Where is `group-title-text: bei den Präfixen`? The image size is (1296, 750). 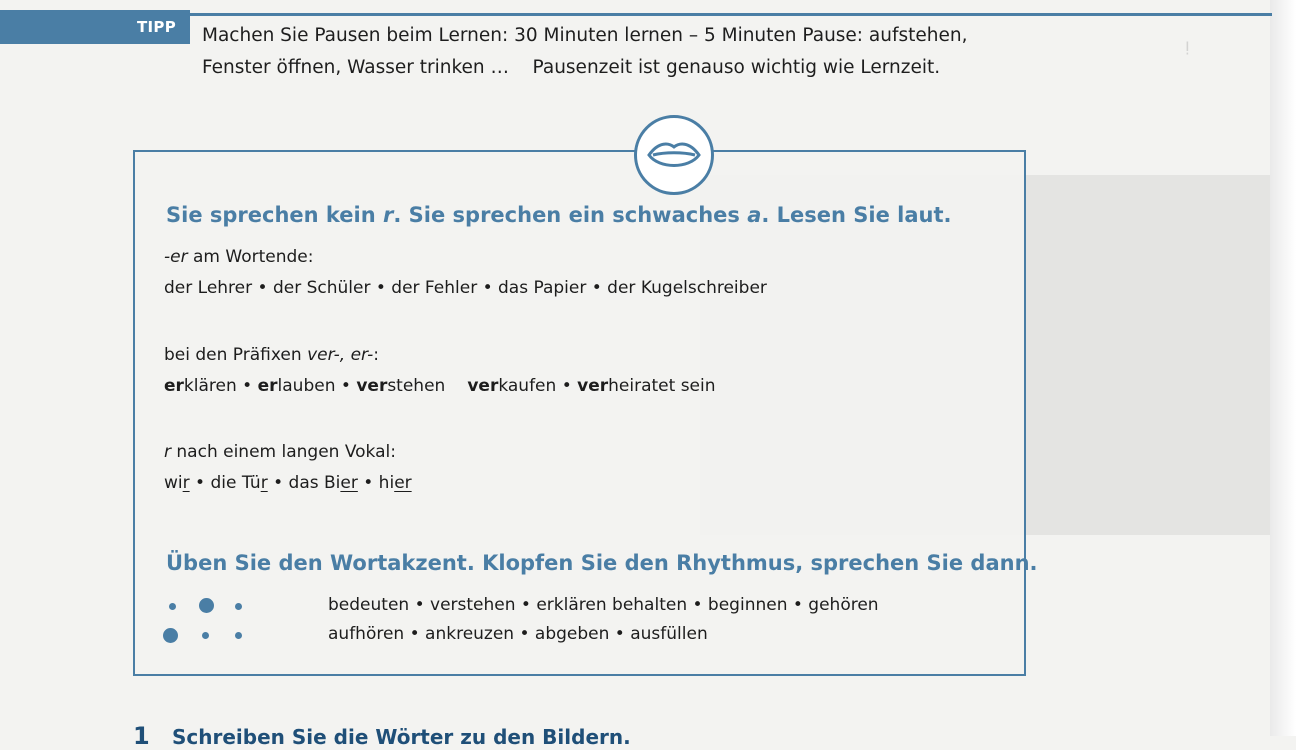
group-title-text: bei den Präfixen is located at coordinates (236, 355).